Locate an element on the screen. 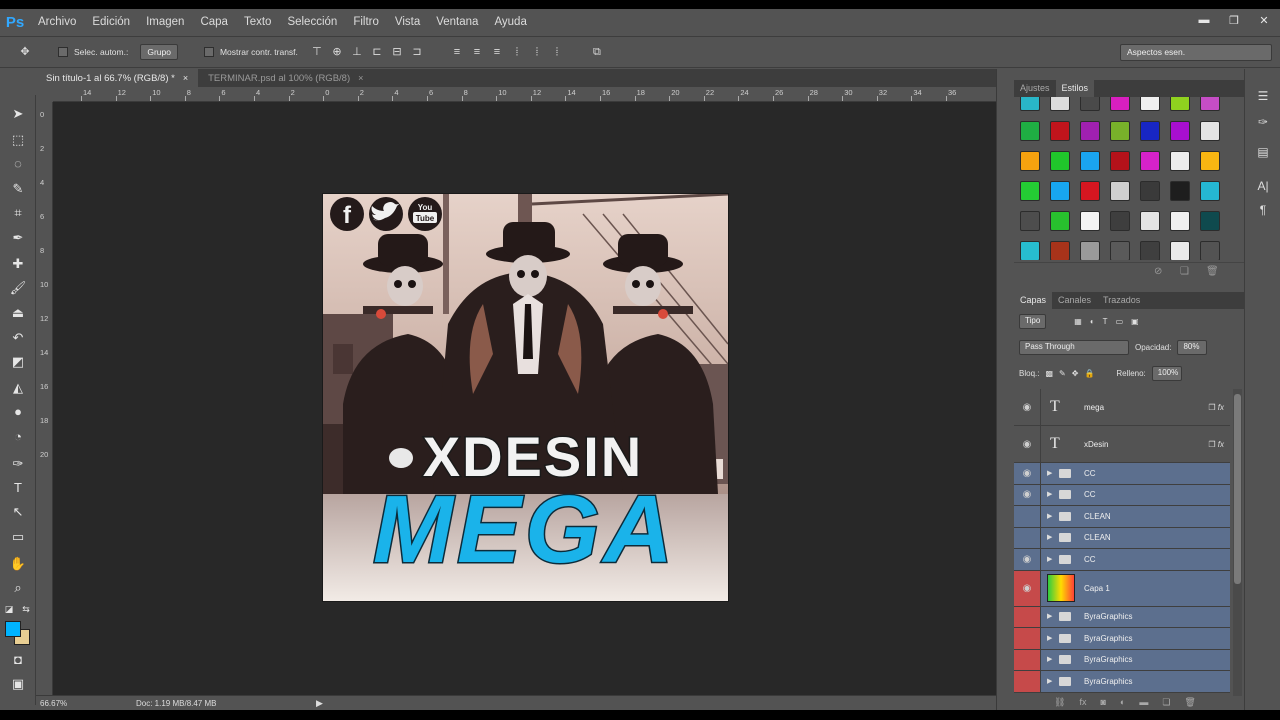 This screenshot has width=1280, height=720. align-right-icon: ⊐ is located at coordinates (417, 52).